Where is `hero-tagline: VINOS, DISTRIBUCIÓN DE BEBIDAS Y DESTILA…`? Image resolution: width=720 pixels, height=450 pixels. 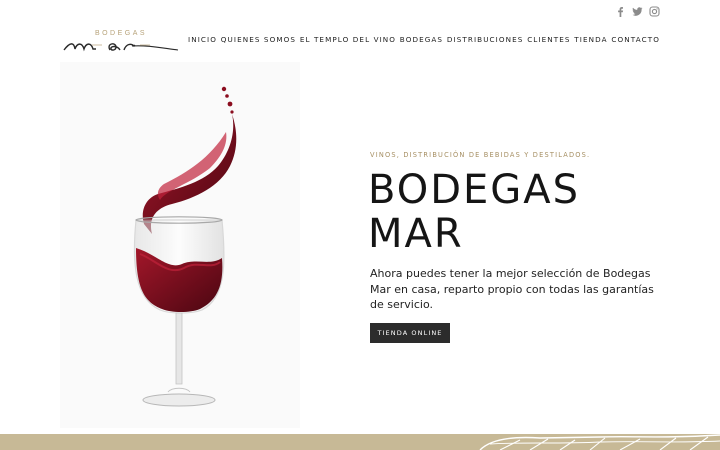 hero-tagline: VINOS, DISTRIBUCIÓN DE BEBIDAS Y DESTILA… is located at coordinates (480, 155).